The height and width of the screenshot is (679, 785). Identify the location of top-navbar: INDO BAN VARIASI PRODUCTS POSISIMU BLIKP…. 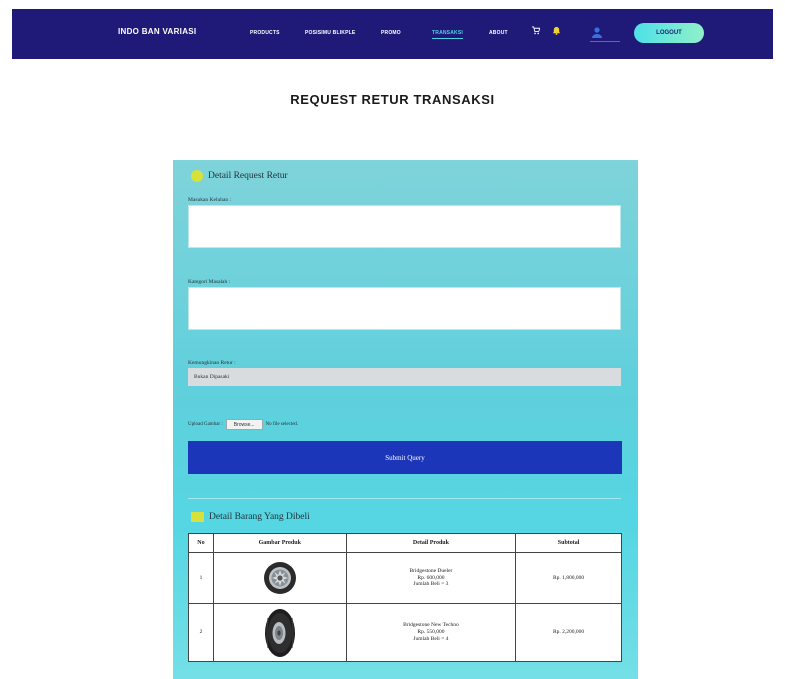
(392, 34).